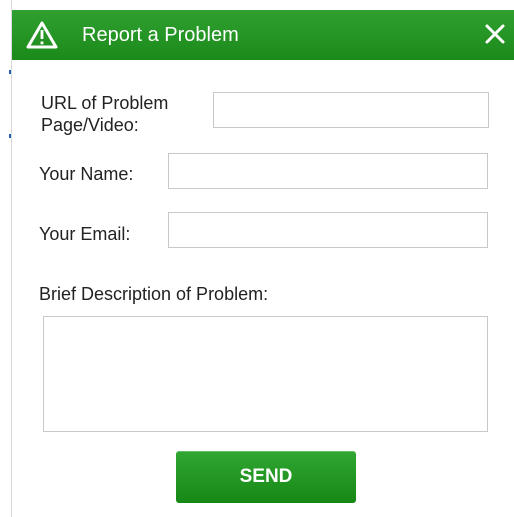 The height and width of the screenshot is (517, 514). Describe the element at coordinates (42, 35) in the screenshot. I see `warning-icon` at that location.